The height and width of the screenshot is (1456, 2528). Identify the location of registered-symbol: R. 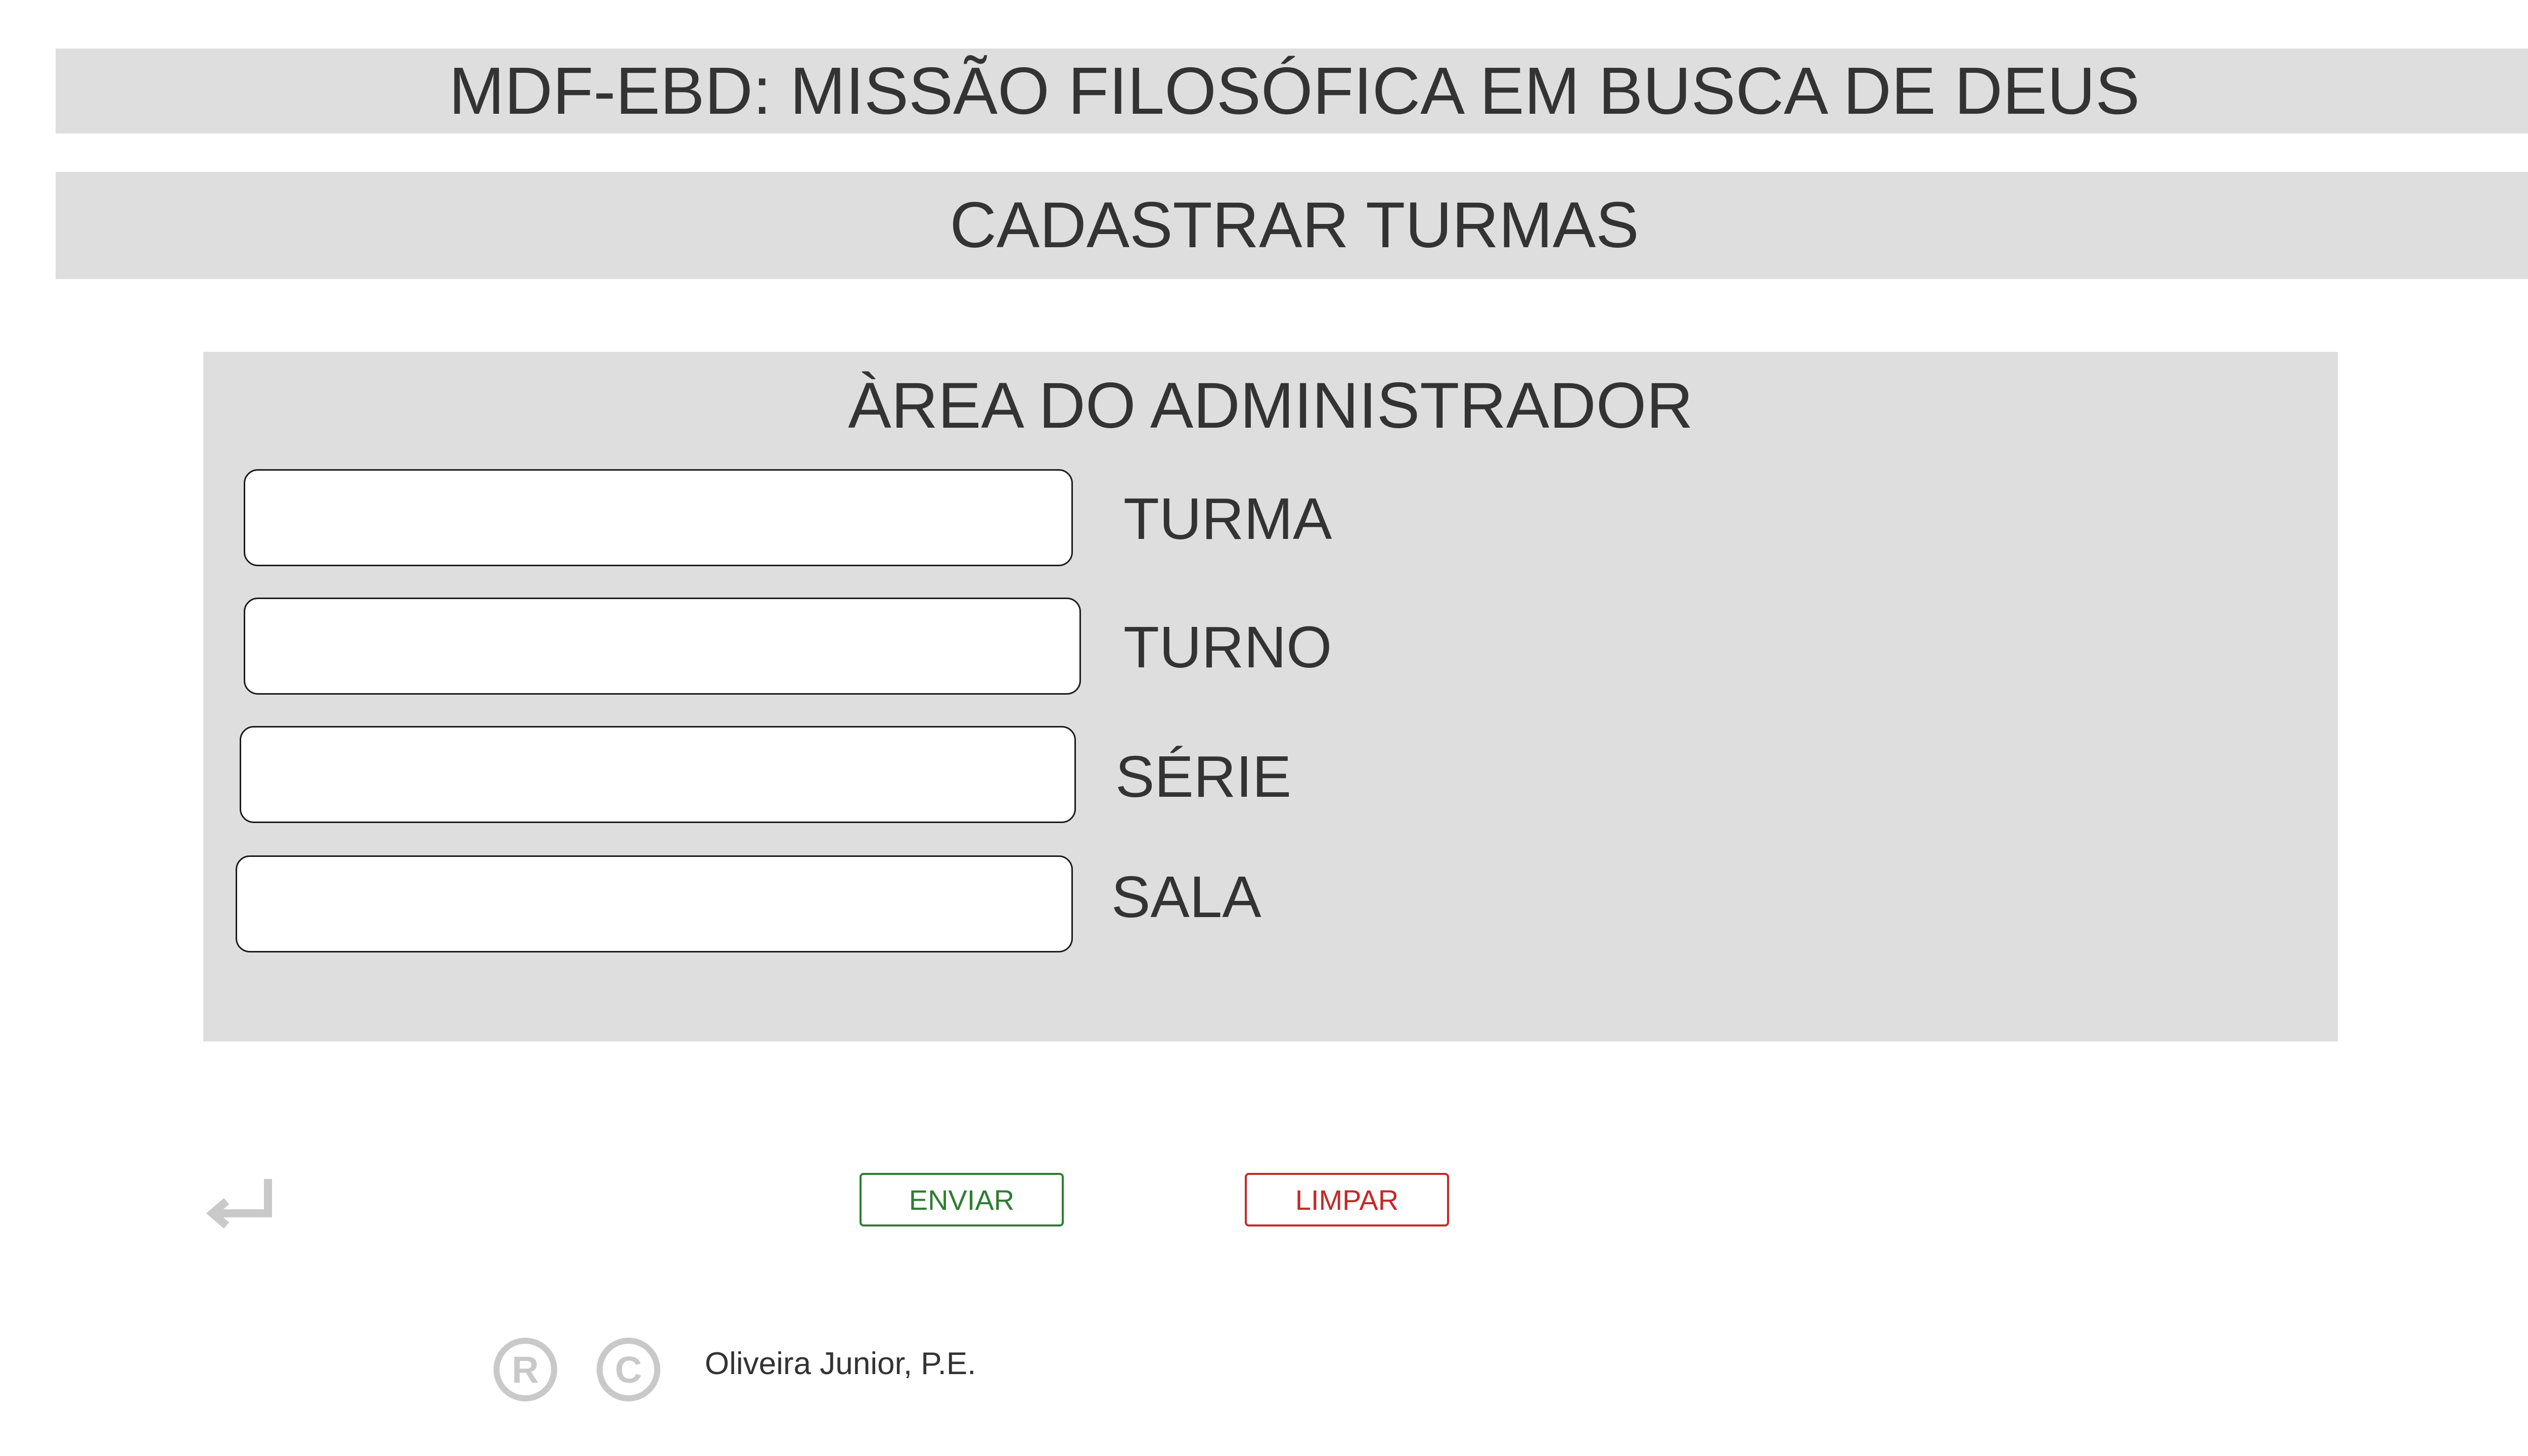
(526, 1369).